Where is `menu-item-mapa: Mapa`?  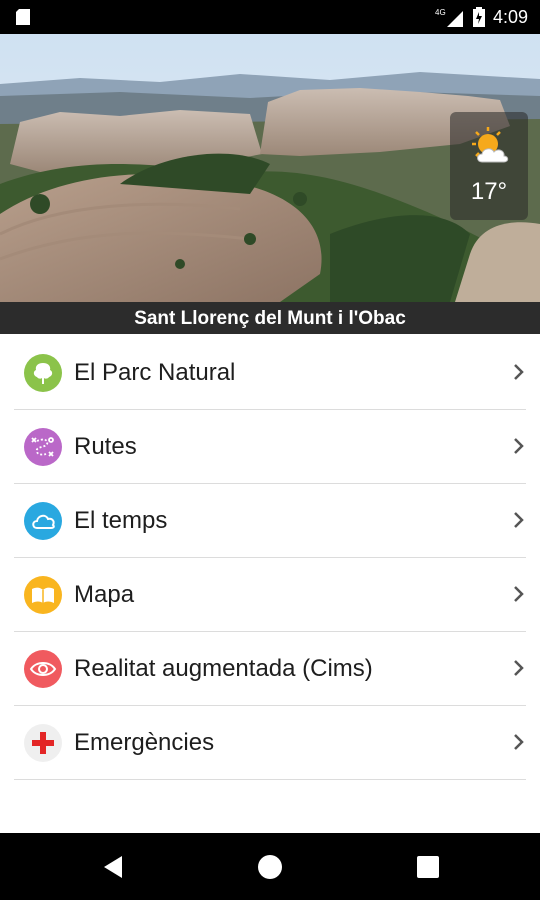 menu-item-mapa: Mapa is located at coordinates (270, 595).